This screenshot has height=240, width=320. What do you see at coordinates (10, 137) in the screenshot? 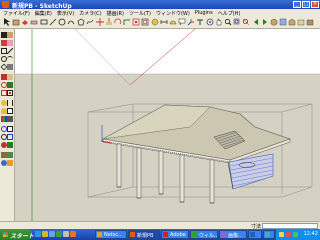
I see `zoom-window-tool-icon` at bounding box center [10, 137].